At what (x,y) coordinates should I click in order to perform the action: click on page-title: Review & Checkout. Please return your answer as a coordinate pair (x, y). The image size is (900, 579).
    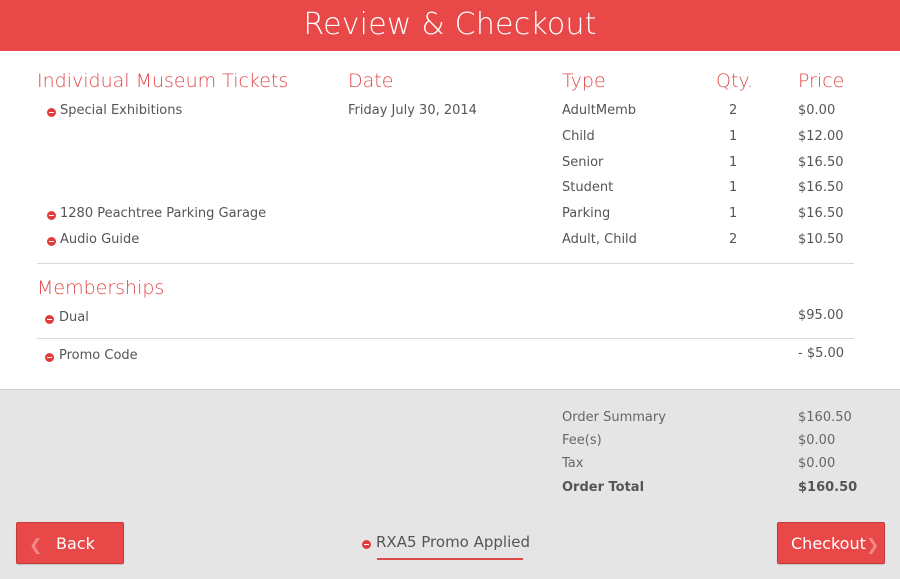
    Looking at the image, I should click on (450, 24).